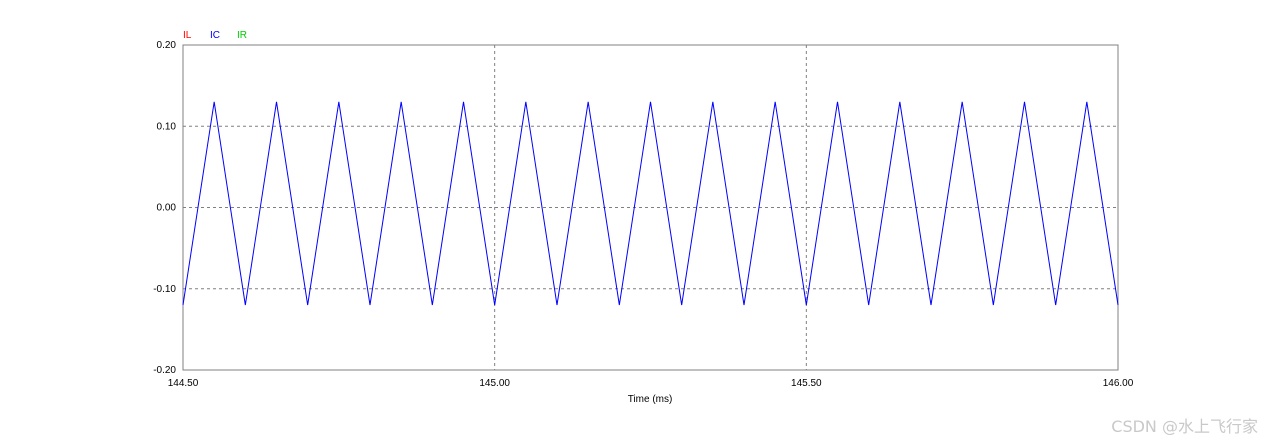 The height and width of the screenshot is (445, 1278). What do you see at coordinates (164, 370) in the screenshot?
I see `y-tick-label: -0.20` at bounding box center [164, 370].